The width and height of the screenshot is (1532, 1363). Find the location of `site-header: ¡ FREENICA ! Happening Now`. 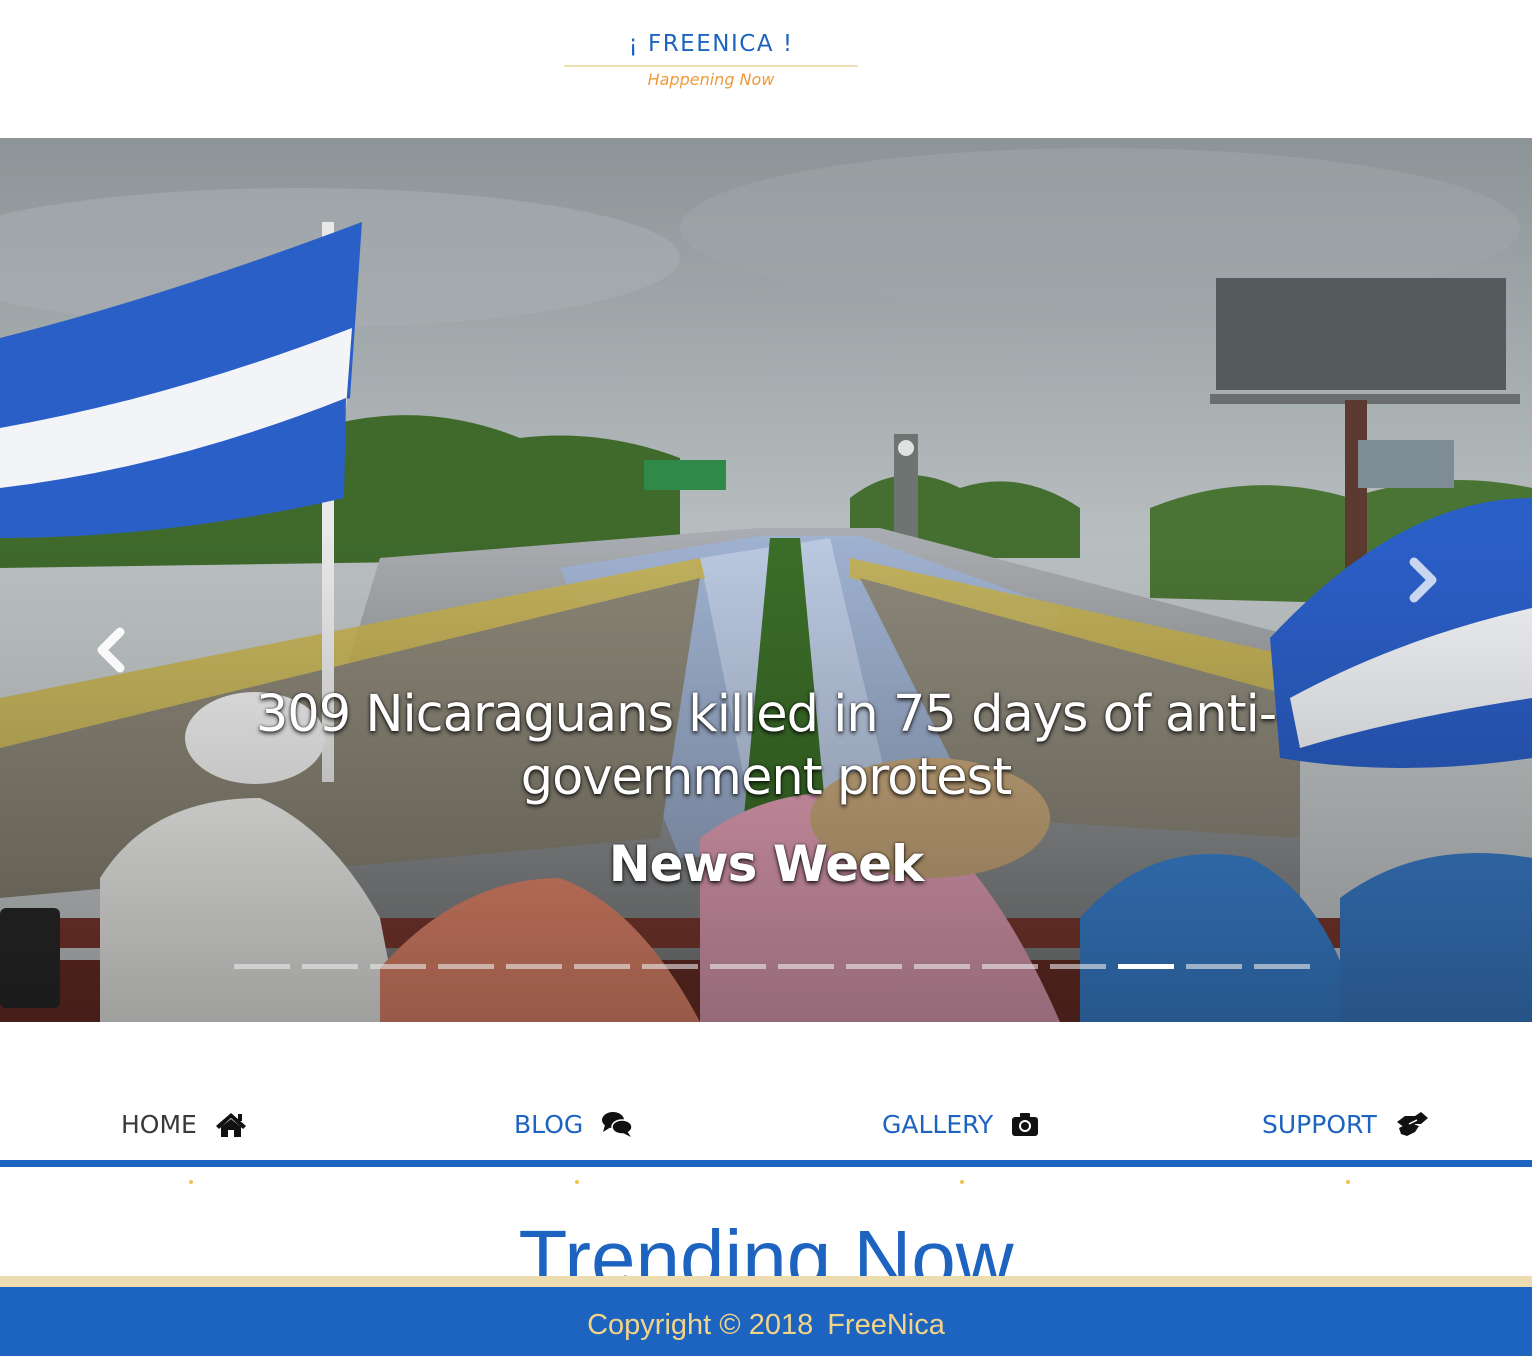

site-header: ¡ FREENICA ! Happening Now is located at coordinates (766, 69).